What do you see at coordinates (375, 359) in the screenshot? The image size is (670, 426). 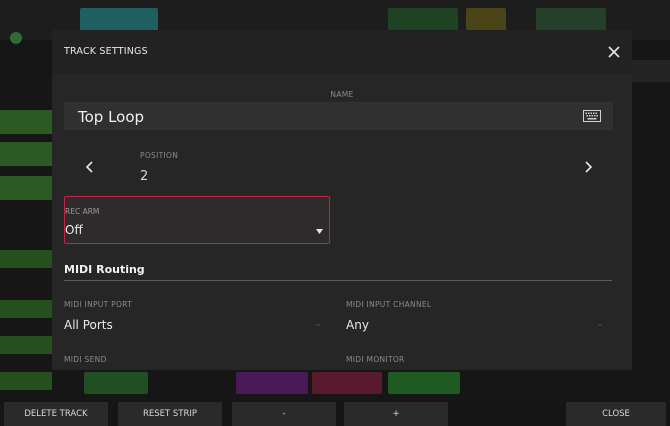 I see `midi-monitor-label: MIDI MONITOR` at bounding box center [375, 359].